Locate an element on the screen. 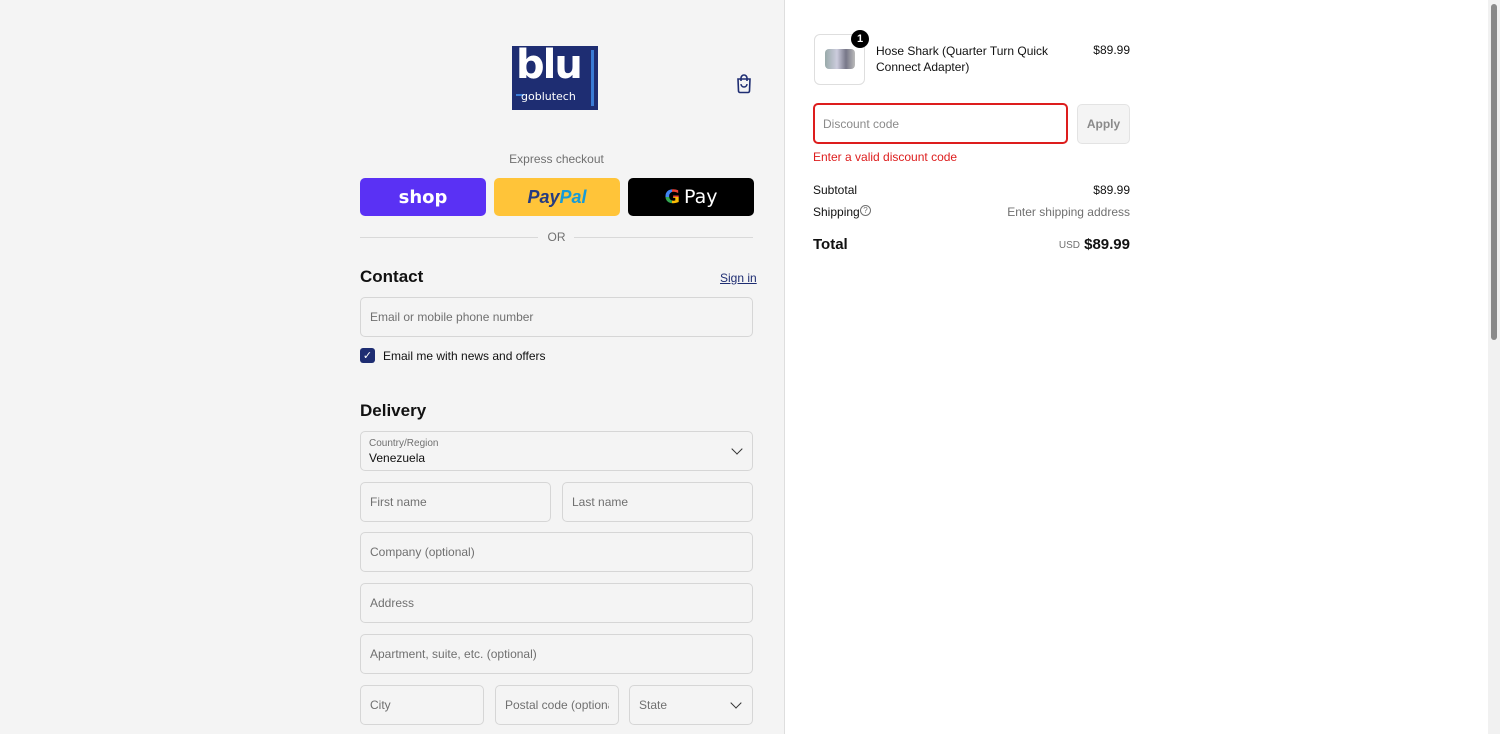 The image size is (1500, 734). checkmark-icon: ✓ is located at coordinates (367, 356).